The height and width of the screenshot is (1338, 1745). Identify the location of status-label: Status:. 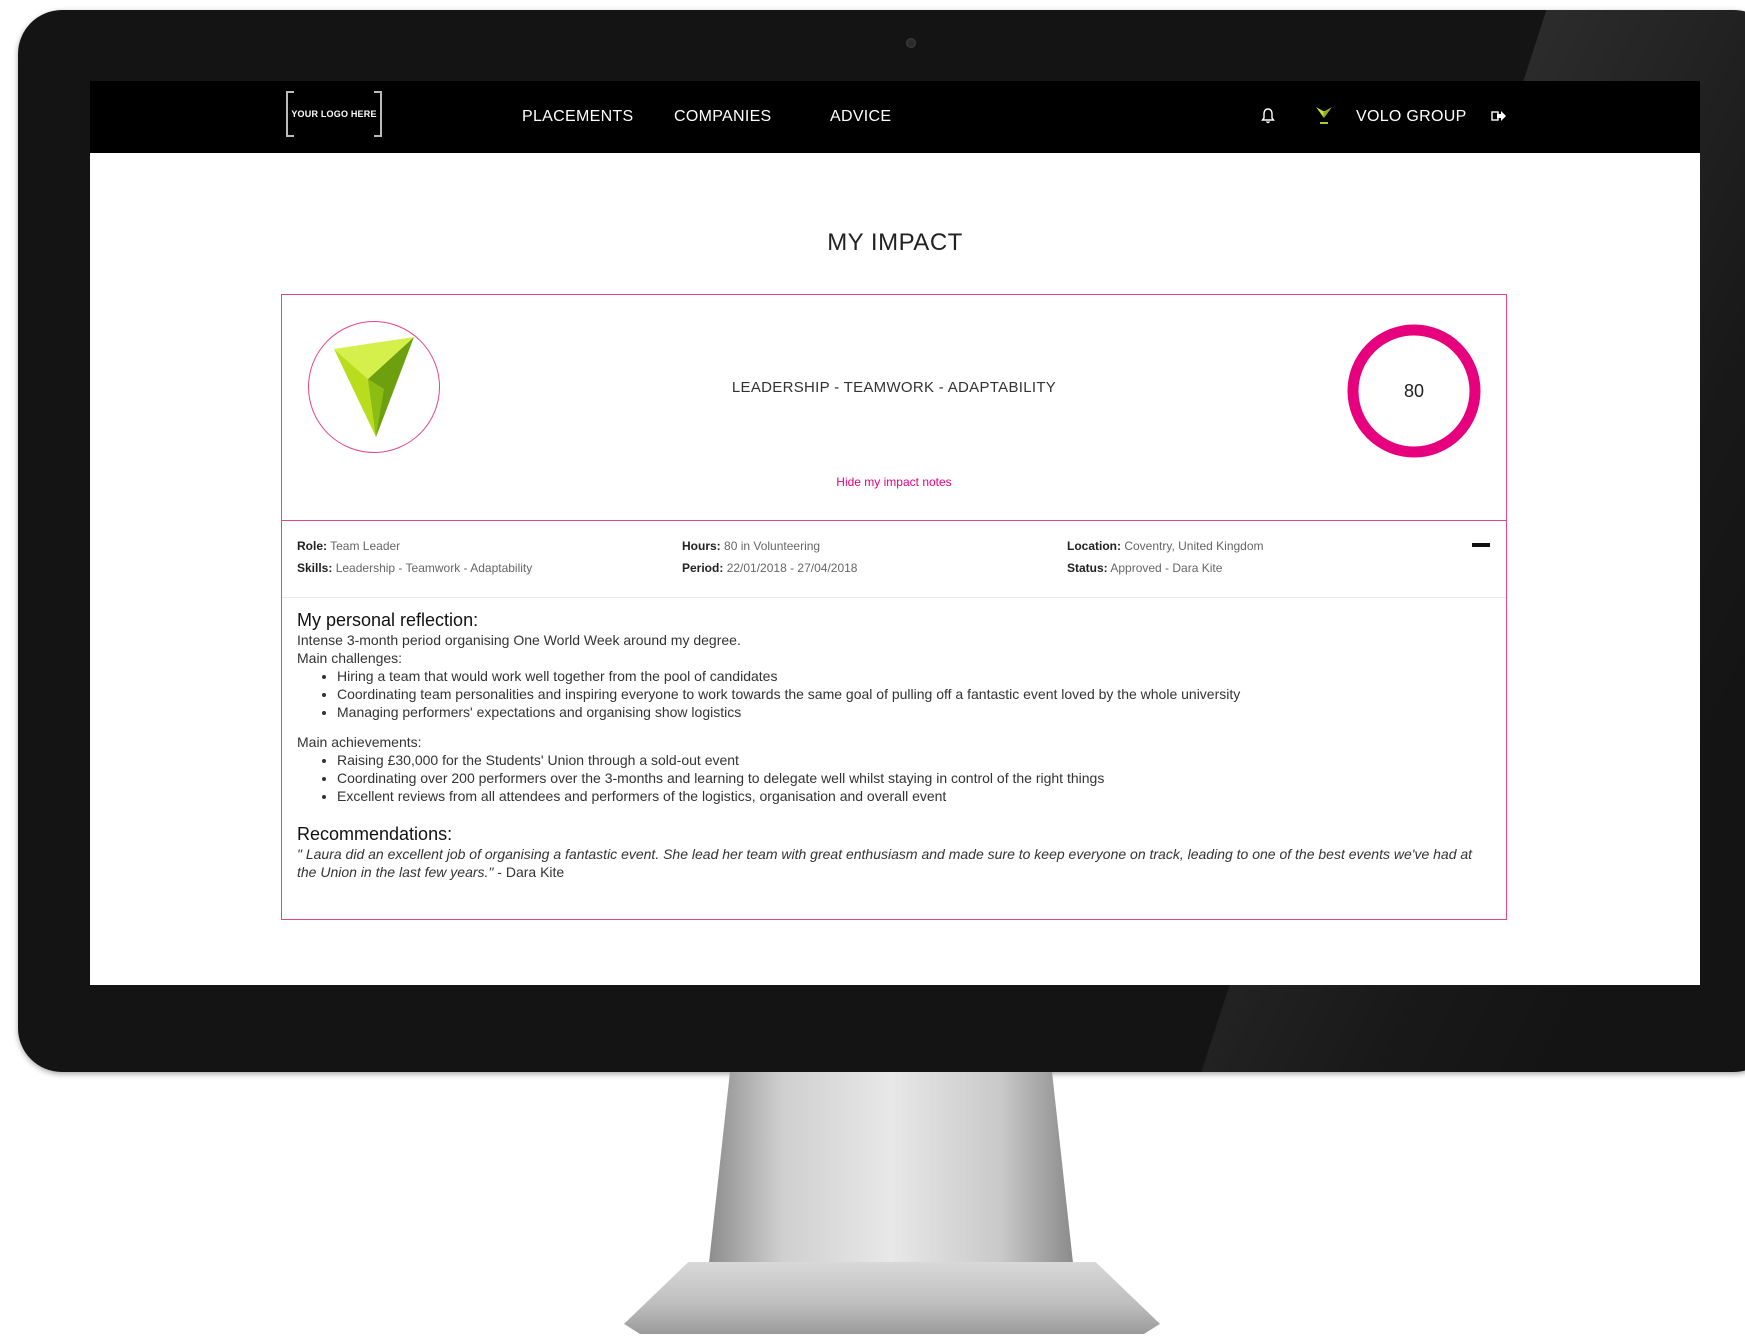
(1087, 568).